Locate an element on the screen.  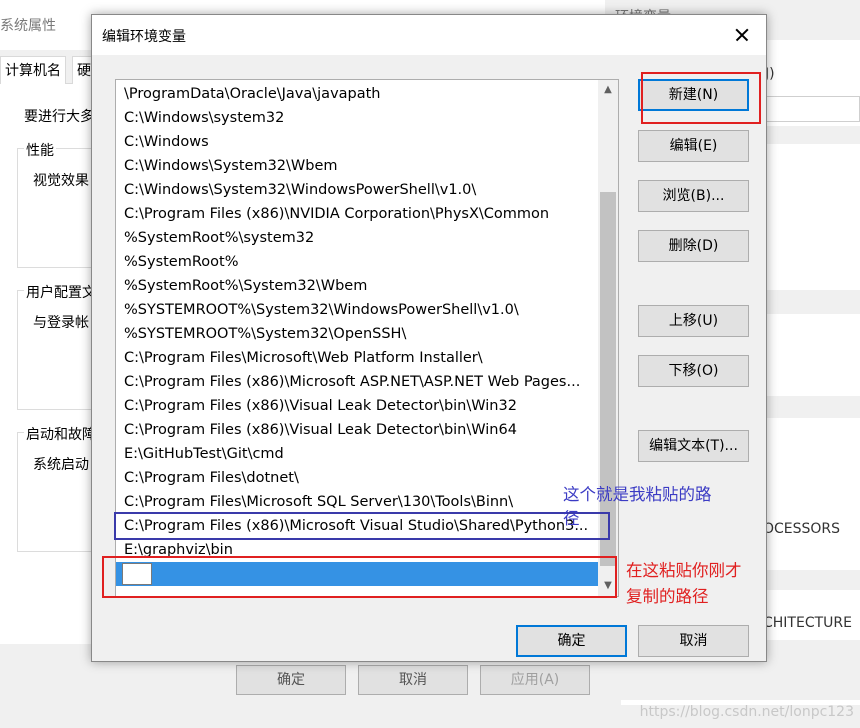
startup-recovery-group is located at coordinates (57, 492).